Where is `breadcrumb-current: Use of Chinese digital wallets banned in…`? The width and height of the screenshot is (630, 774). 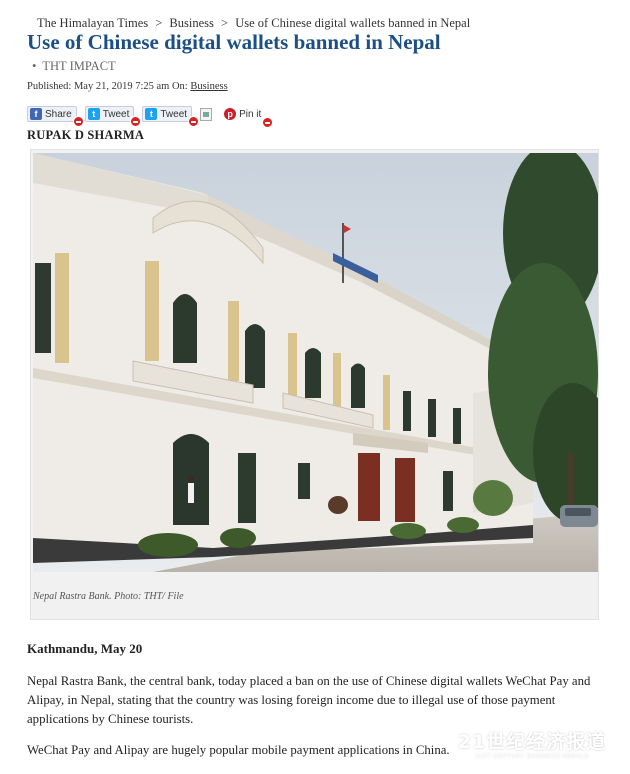 breadcrumb-current: Use of Chinese digital wallets banned in… is located at coordinates (353, 23).